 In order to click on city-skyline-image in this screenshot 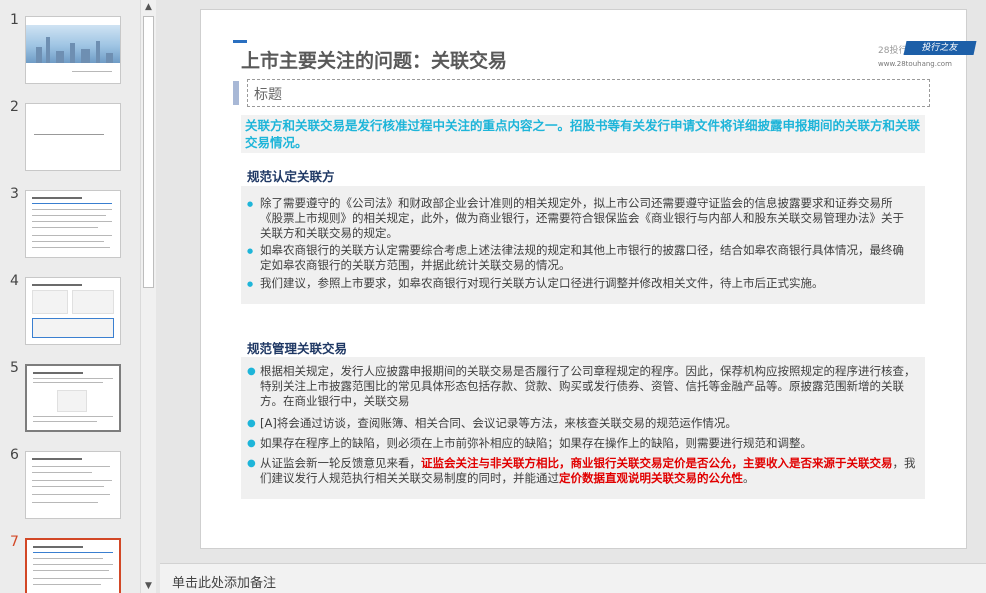, I will do `click(73, 44)`.